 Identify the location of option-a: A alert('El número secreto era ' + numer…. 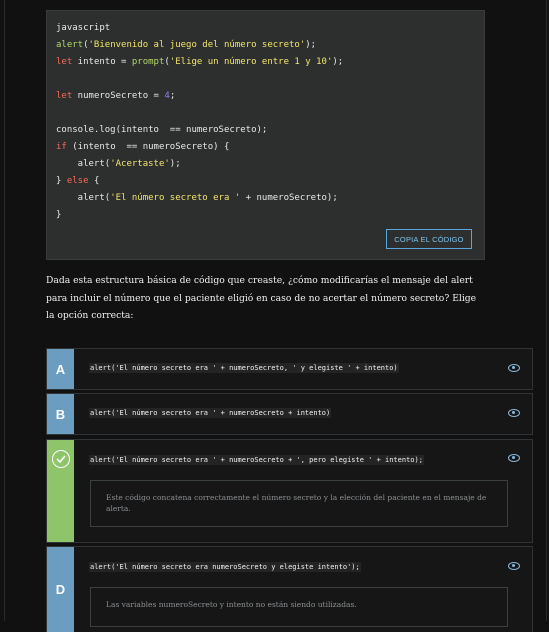
(289, 369).